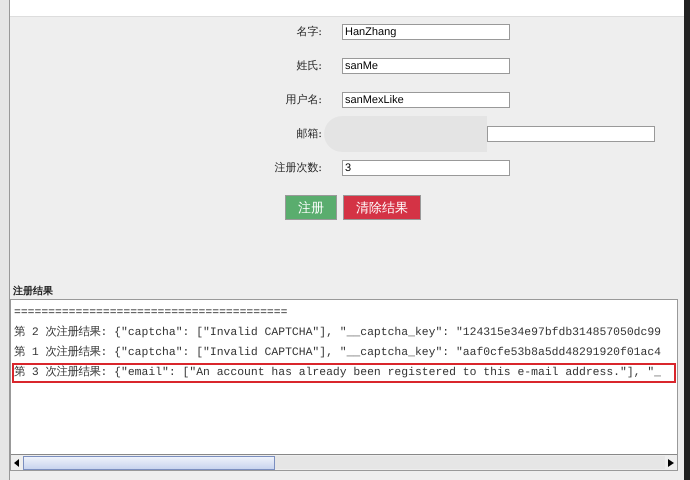 This screenshot has width=690, height=480. What do you see at coordinates (337, 332) in the screenshot?
I see `log-line: 第 2 次注册结果: {"captcha": ["Invalid CAPTCHA"], "__captcha_key": "124315e34e97bfdb314857050dc99` at bounding box center [337, 332].